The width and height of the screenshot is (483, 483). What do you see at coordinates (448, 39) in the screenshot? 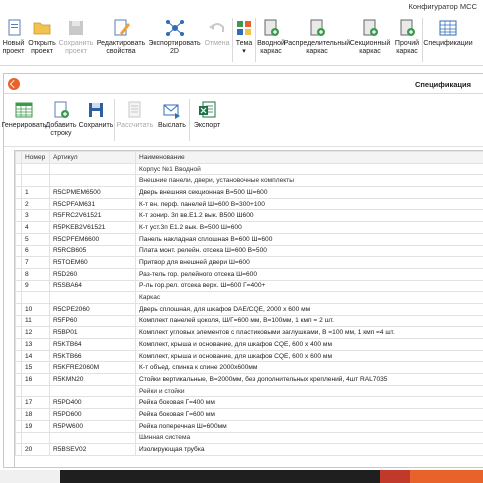
I see `specification-button: Спецификации` at bounding box center [448, 39].